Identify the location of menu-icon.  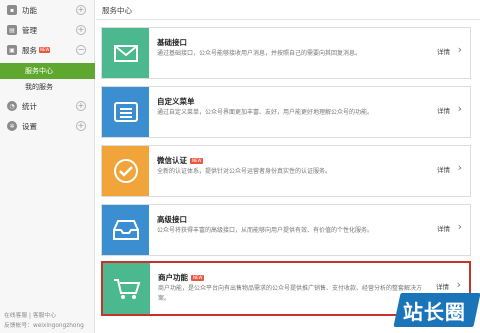
(125, 112).